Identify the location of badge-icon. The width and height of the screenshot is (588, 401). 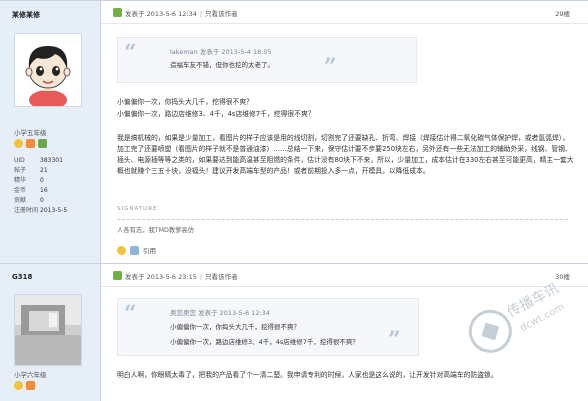
(42, 143).